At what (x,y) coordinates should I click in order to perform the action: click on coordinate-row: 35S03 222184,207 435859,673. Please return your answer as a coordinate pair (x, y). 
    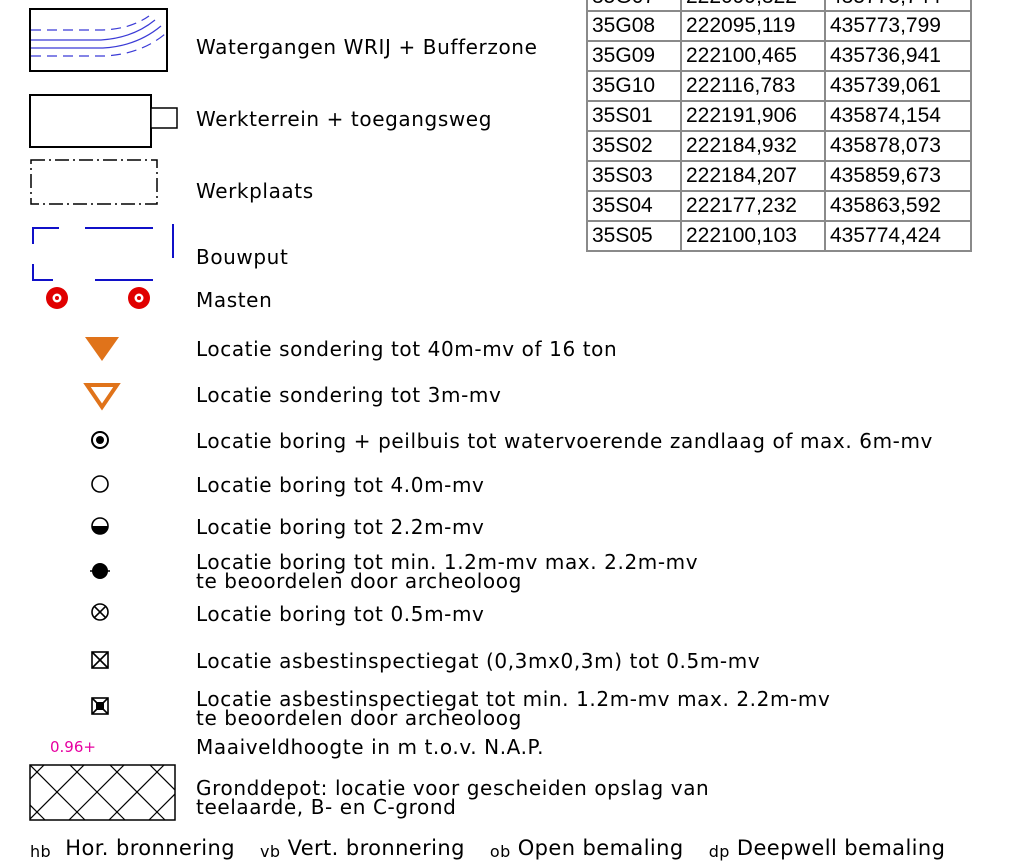
    Looking at the image, I should click on (779, 176).